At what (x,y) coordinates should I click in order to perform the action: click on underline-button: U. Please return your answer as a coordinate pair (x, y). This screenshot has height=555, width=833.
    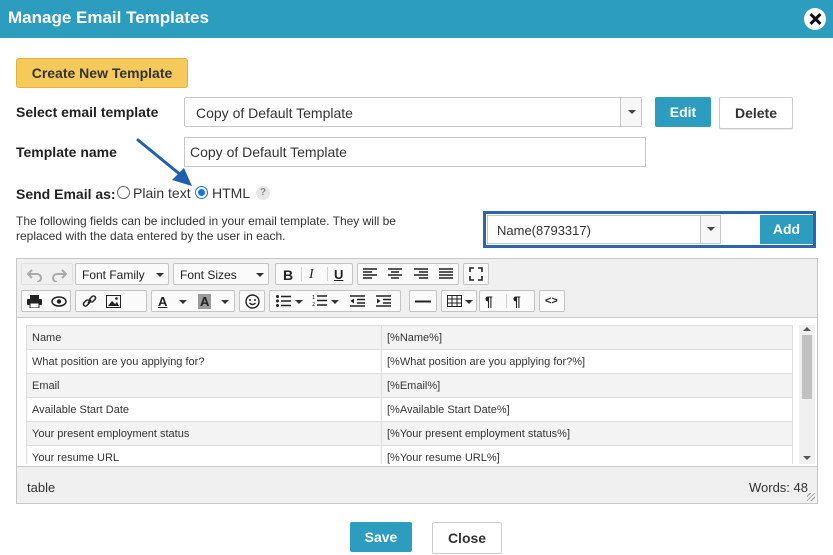
    Looking at the image, I should click on (338, 274).